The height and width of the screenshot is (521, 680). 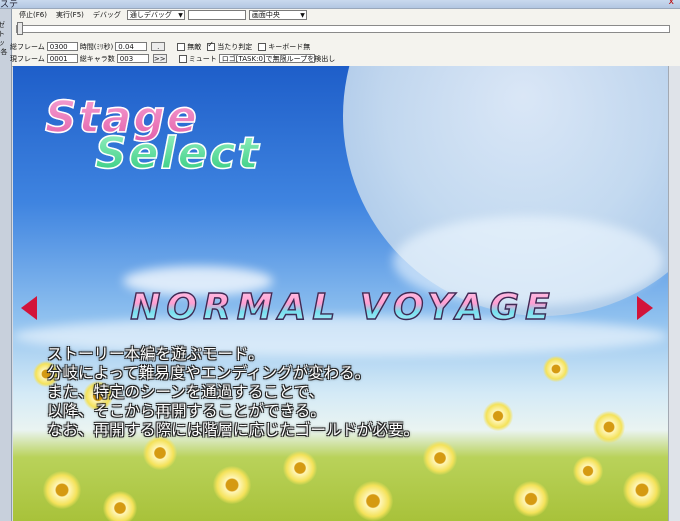 What do you see at coordinates (216, 15) in the screenshot?
I see `blank-field` at bounding box center [216, 15].